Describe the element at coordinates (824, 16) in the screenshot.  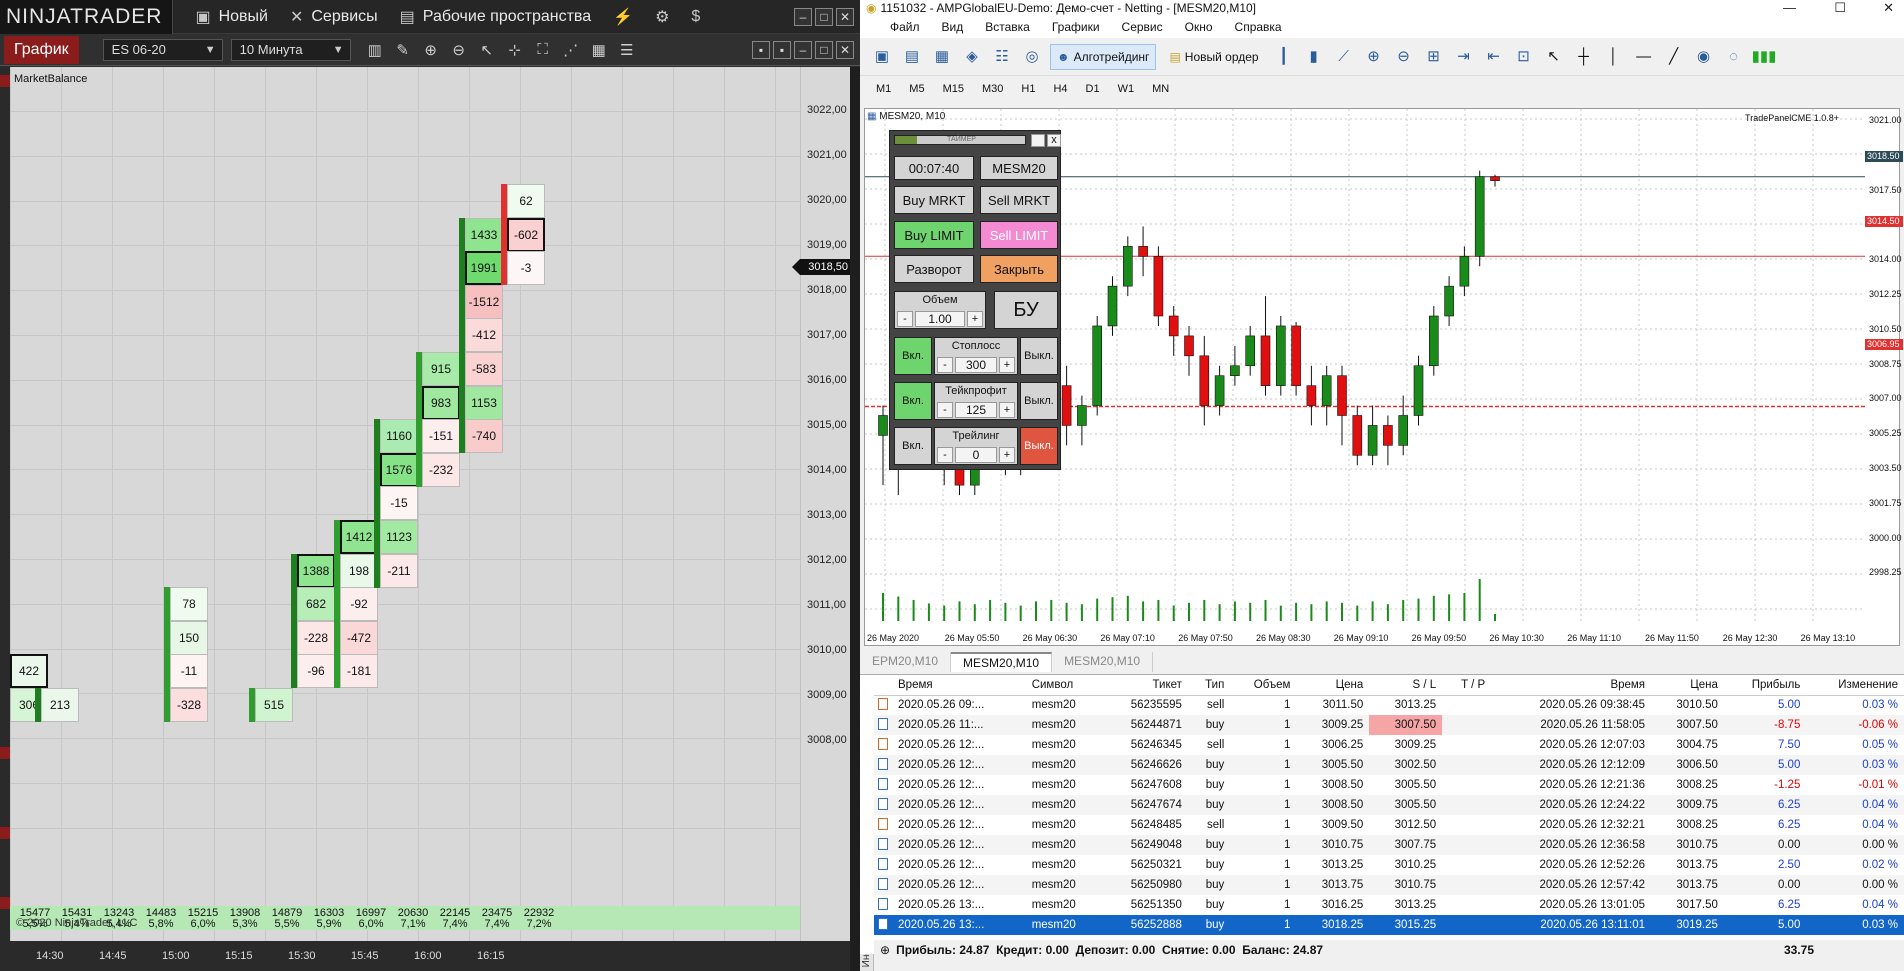
I see `maximize-button: □` at that location.